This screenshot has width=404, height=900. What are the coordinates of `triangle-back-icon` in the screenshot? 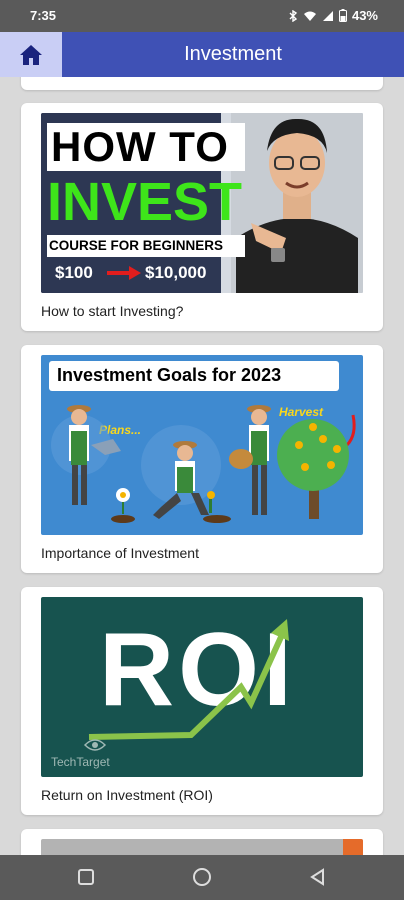 It's located at (318, 877).